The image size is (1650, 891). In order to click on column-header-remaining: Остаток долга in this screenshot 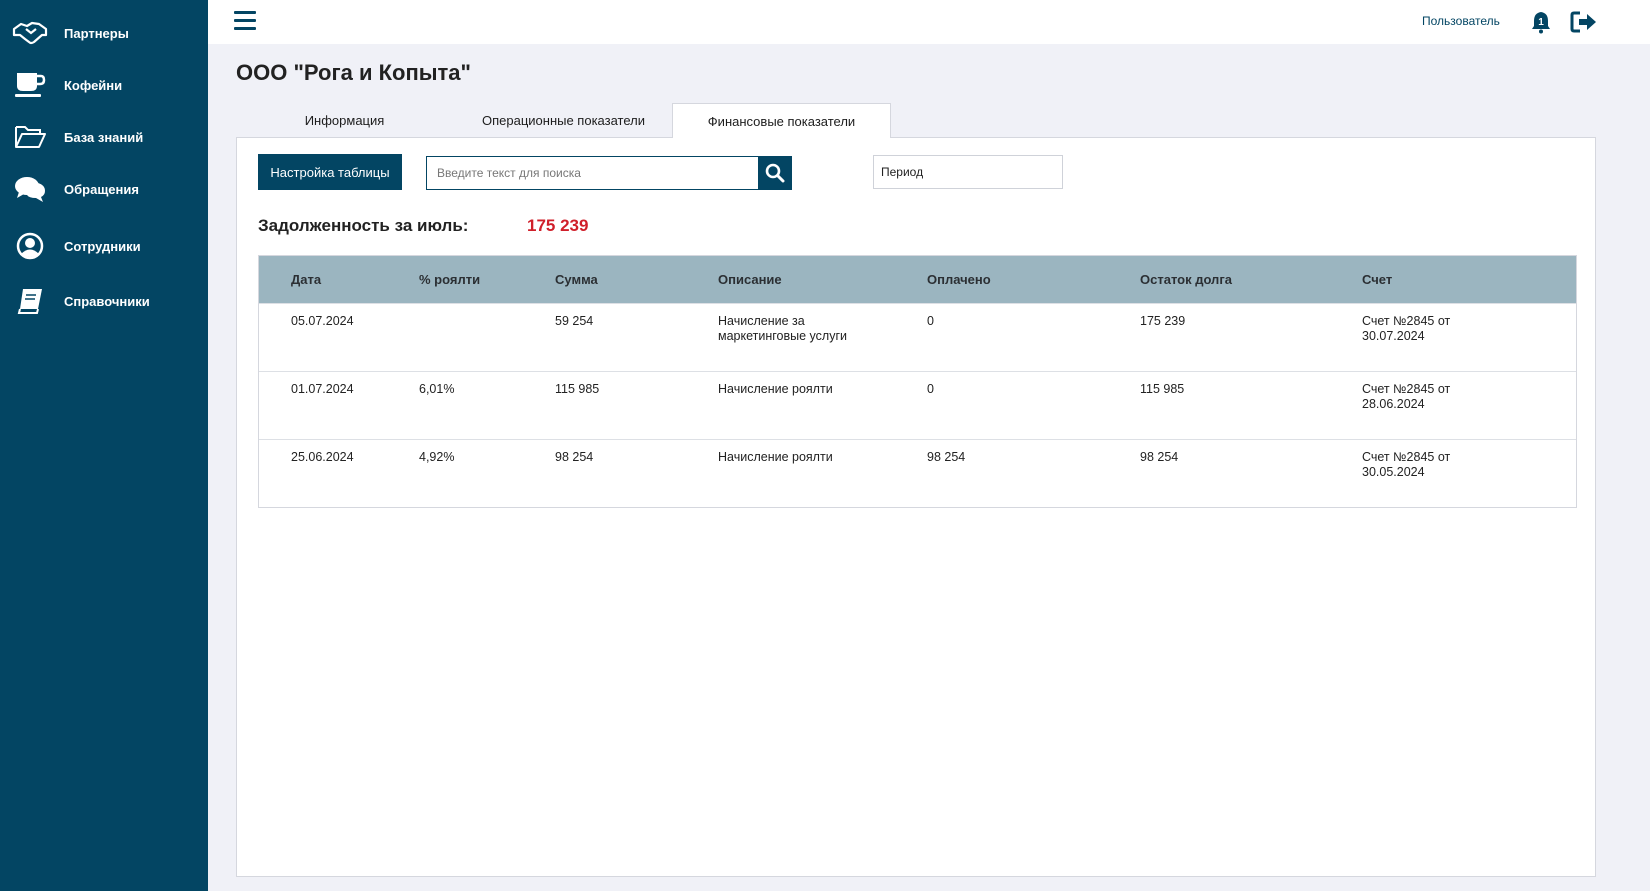, I will do `click(1186, 279)`.